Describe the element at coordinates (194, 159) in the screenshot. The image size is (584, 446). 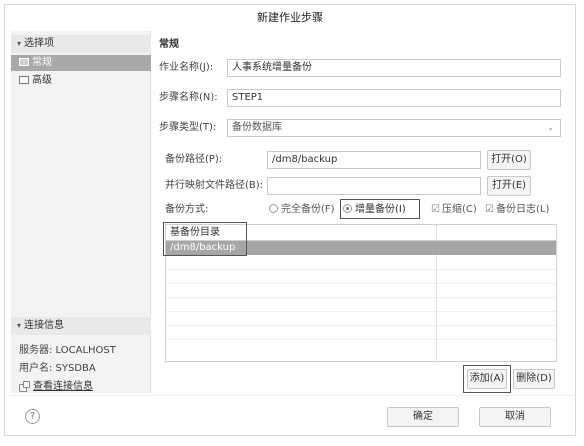
I see `backup-path-label: 备份路径(P):` at that location.